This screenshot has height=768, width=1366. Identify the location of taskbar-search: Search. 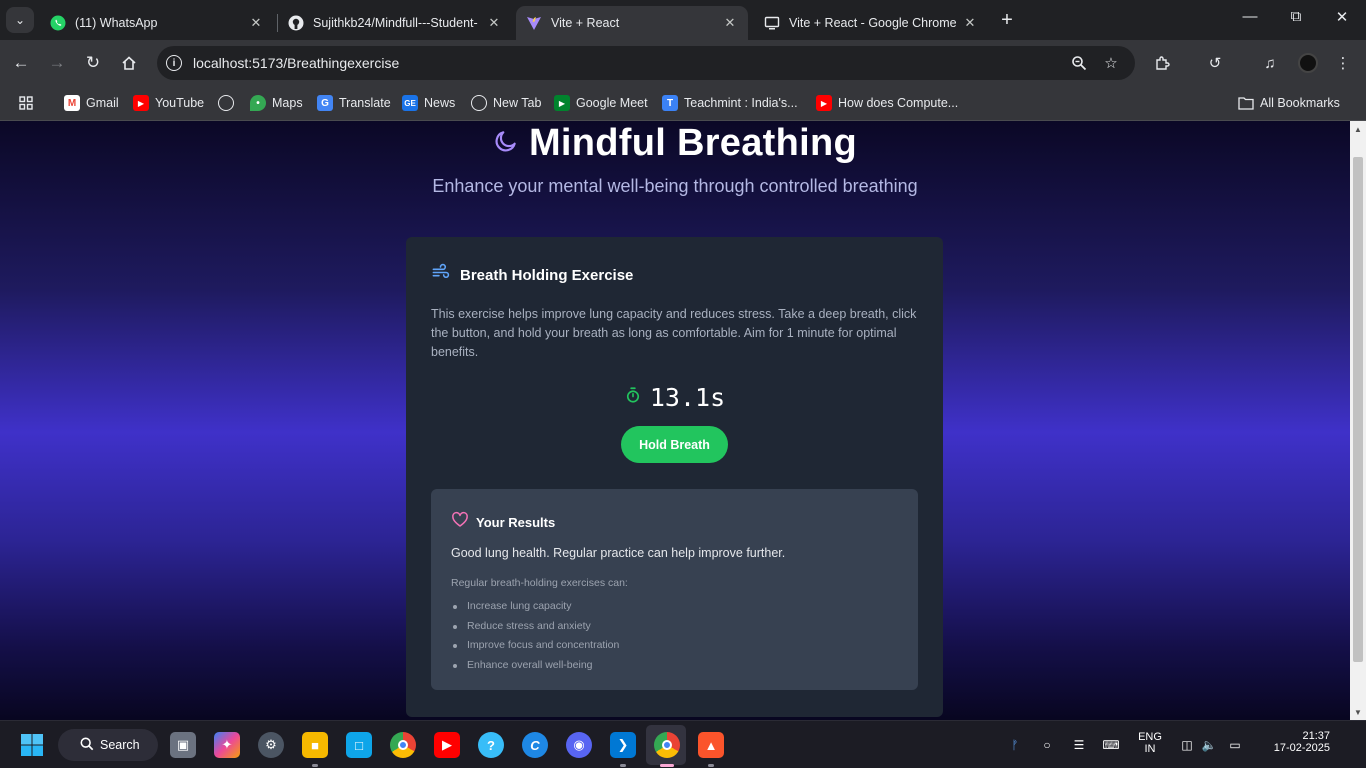
(108, 745).